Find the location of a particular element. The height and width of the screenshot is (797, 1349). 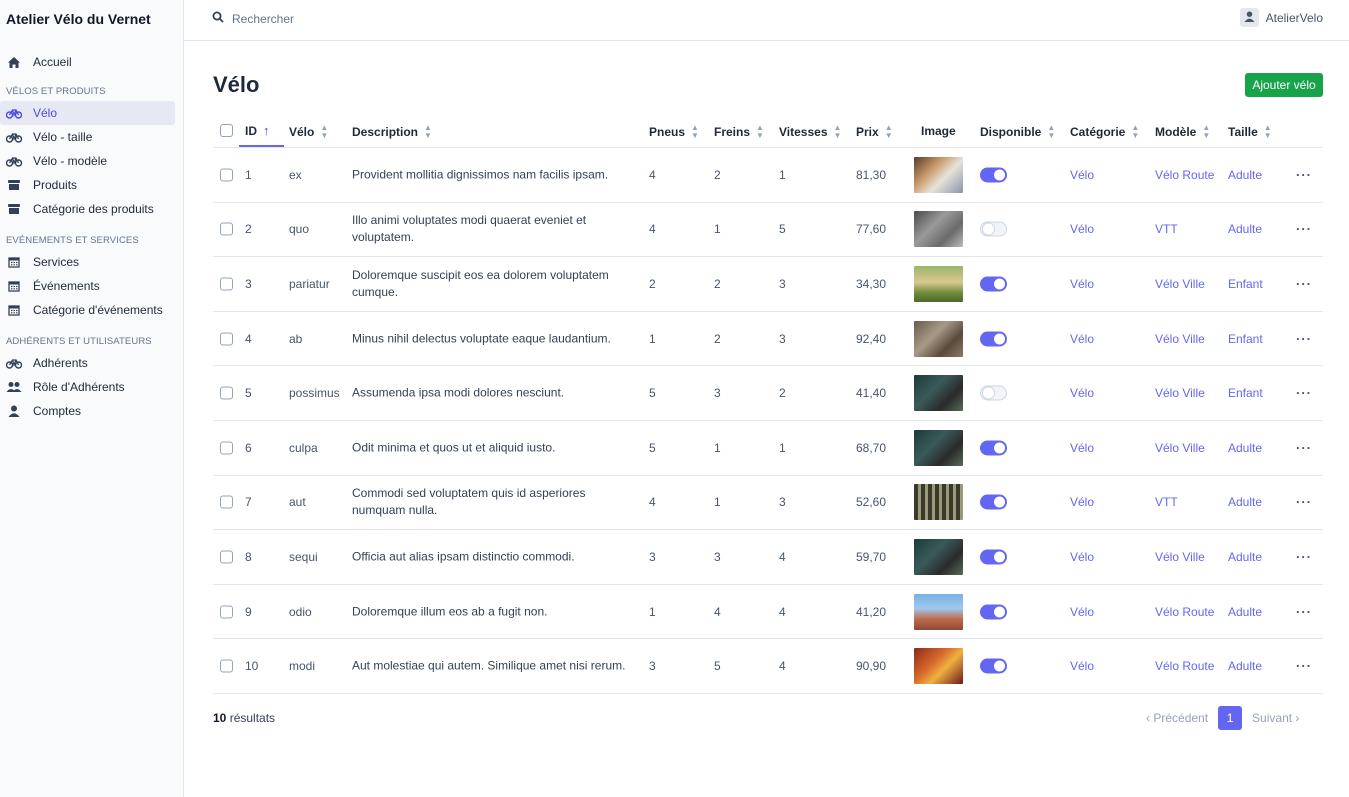

sidebar-item-produits: Produits is located at coordinates (87, 185).